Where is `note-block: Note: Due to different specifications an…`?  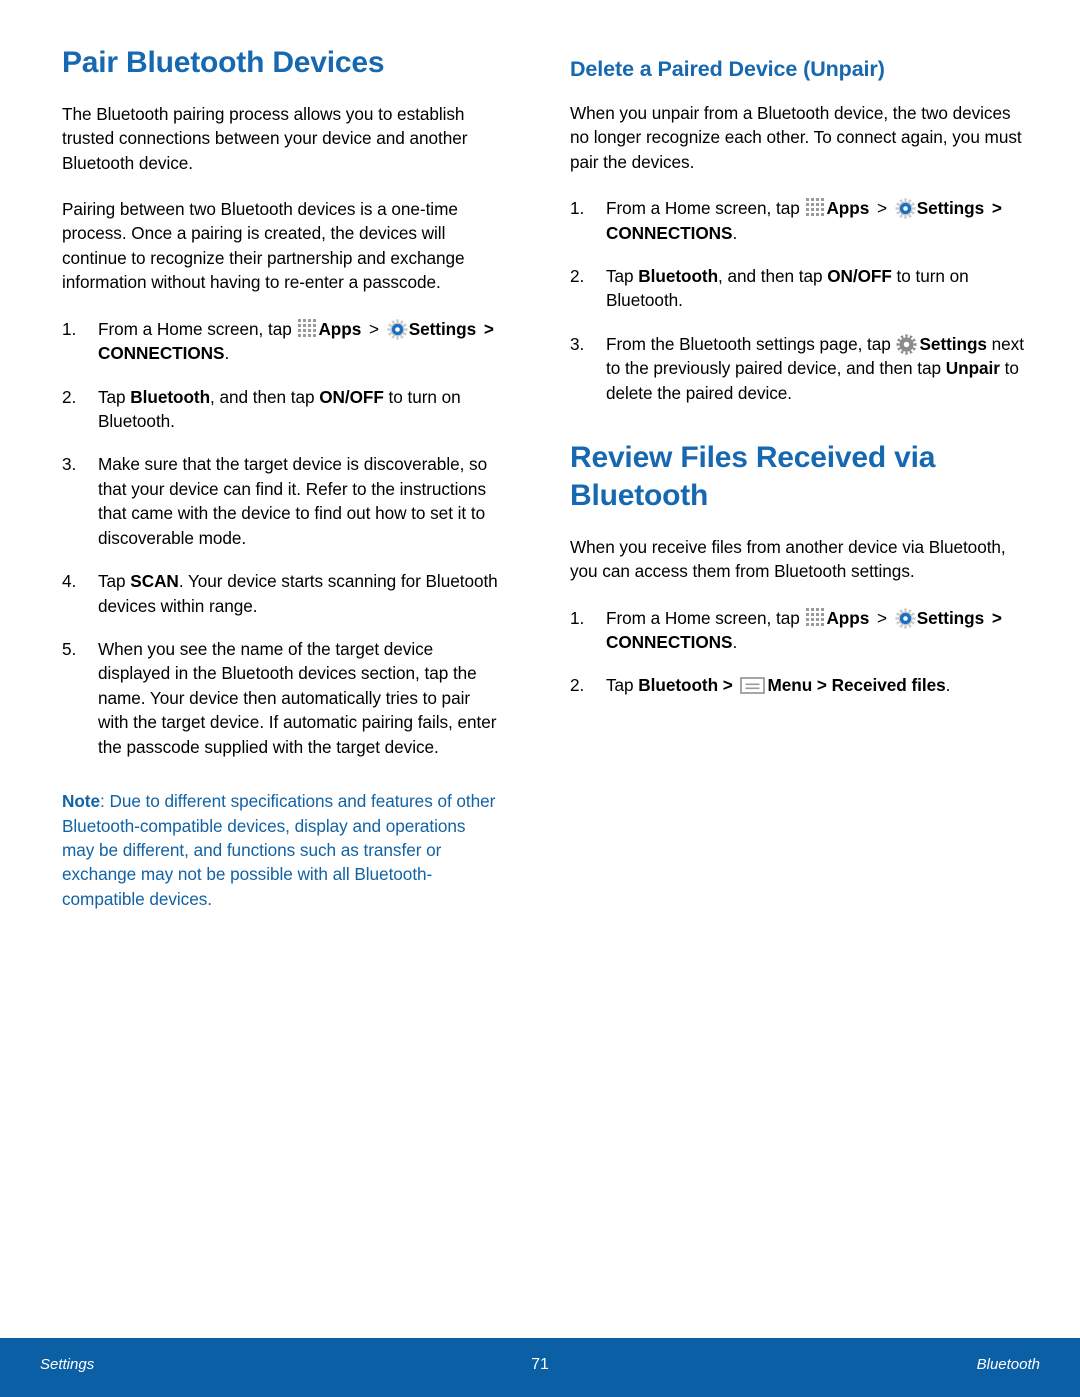
note-block: Note: Due to different specifications an… is located at coordinates (280, 850).